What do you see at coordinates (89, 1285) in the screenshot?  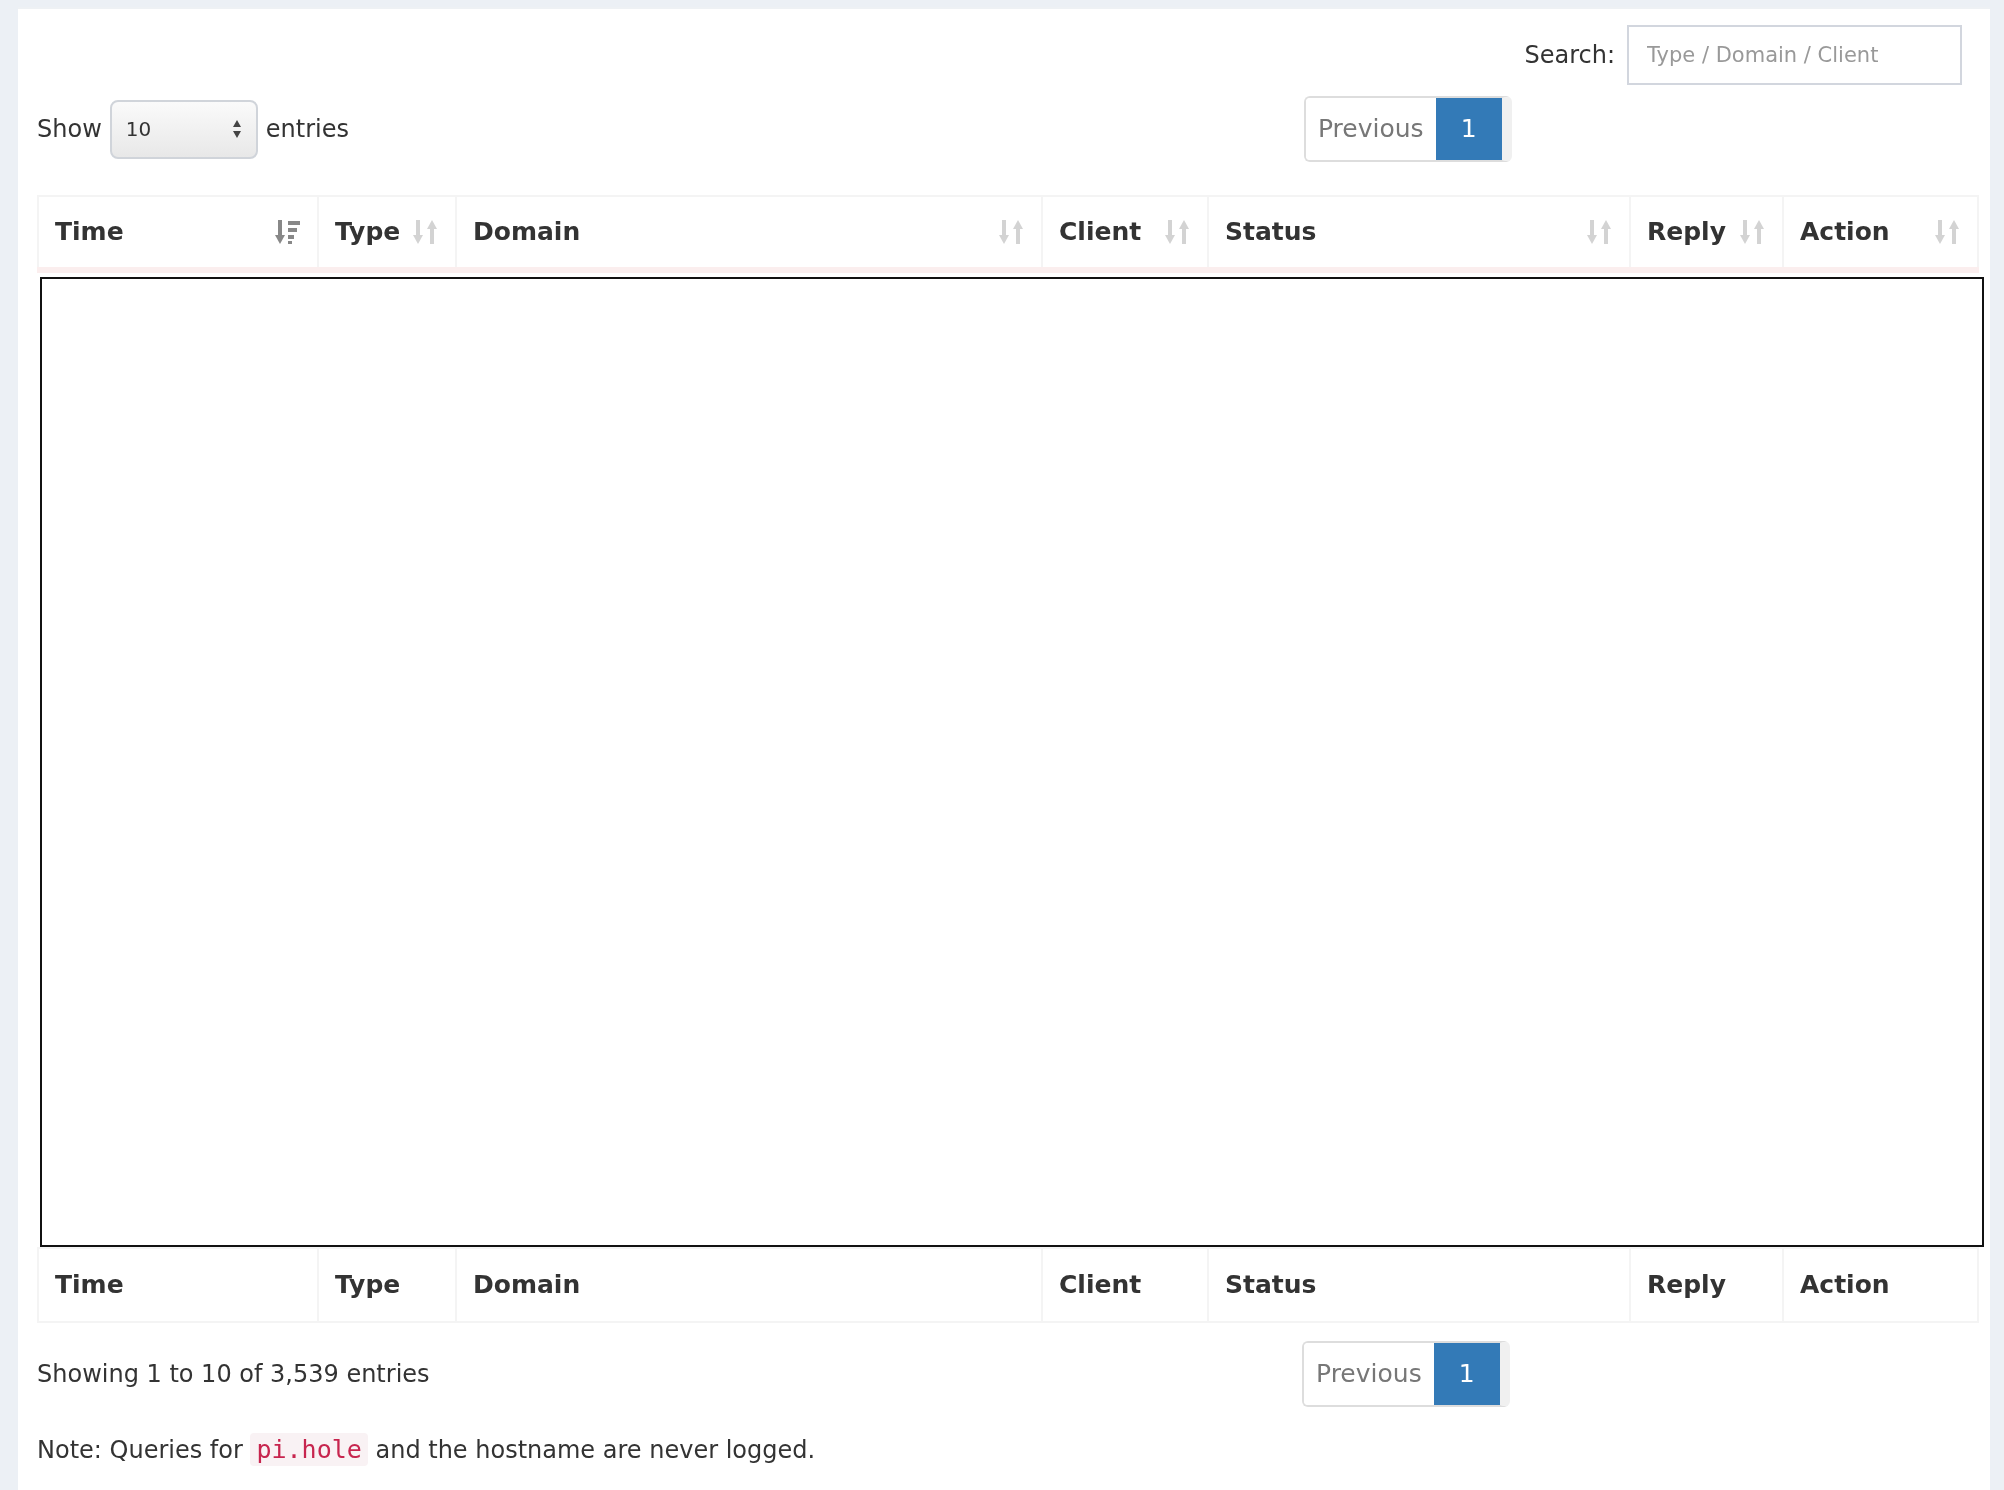 I see `column-footer: Time` at bounding box center [89, 1285].